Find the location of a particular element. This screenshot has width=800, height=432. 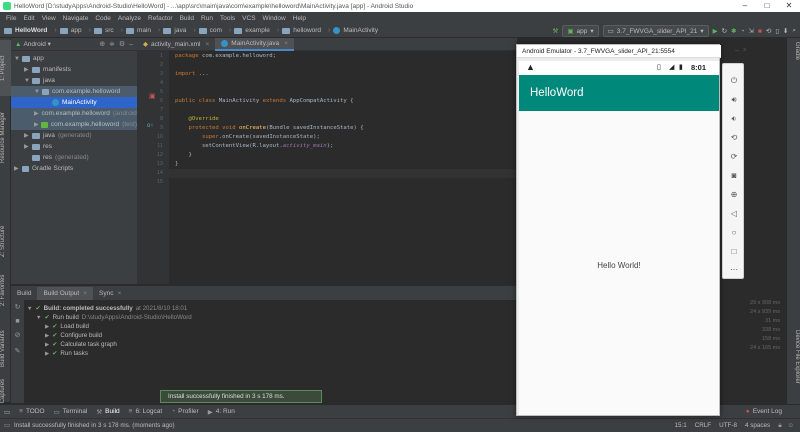

lock-icon: 🔒︎ is located at coordinates (779, 426).